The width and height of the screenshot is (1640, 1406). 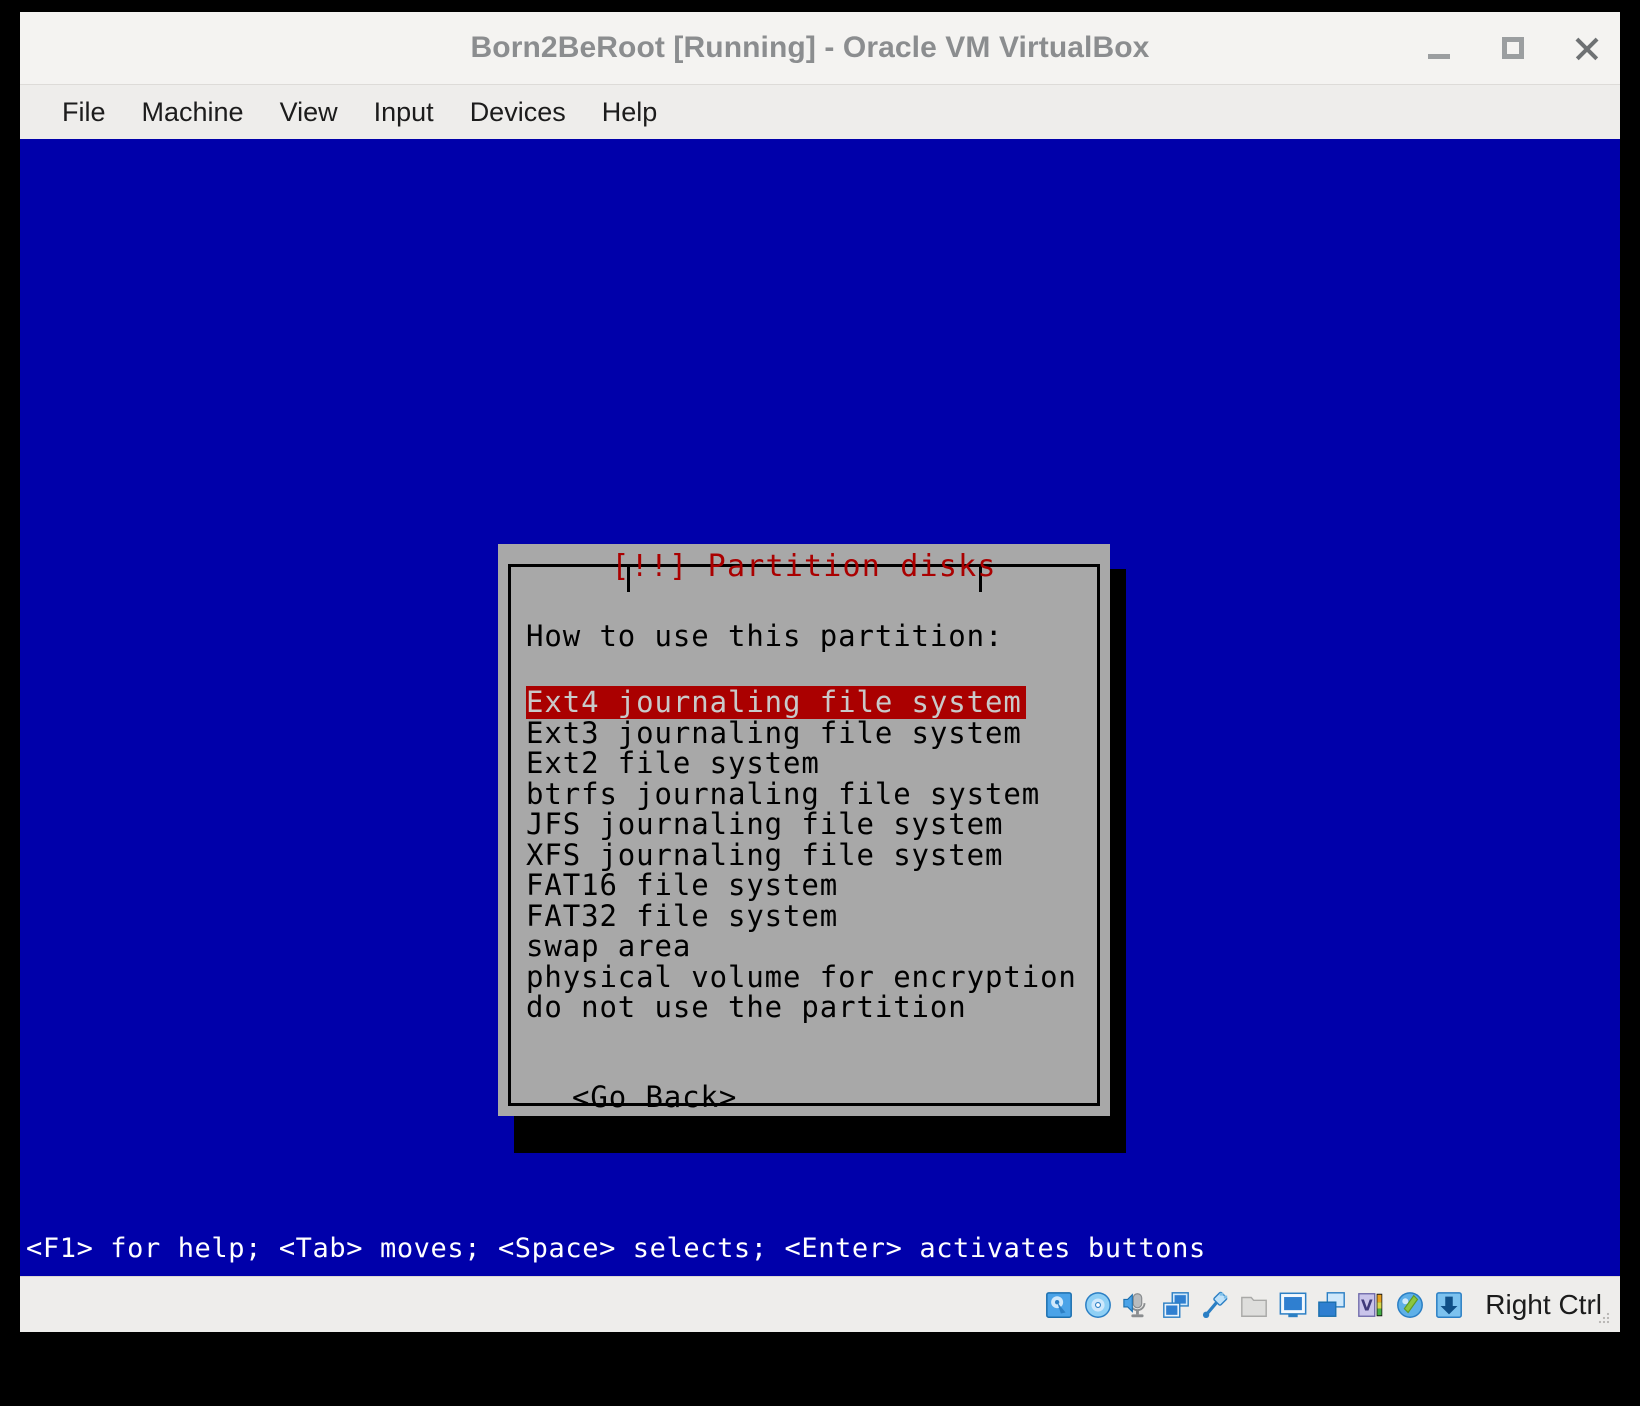 What do you see at coordinates (518, 112) in the screenshot?
I see `menu-item-devices: Devices` at bounding box center [518, 112].